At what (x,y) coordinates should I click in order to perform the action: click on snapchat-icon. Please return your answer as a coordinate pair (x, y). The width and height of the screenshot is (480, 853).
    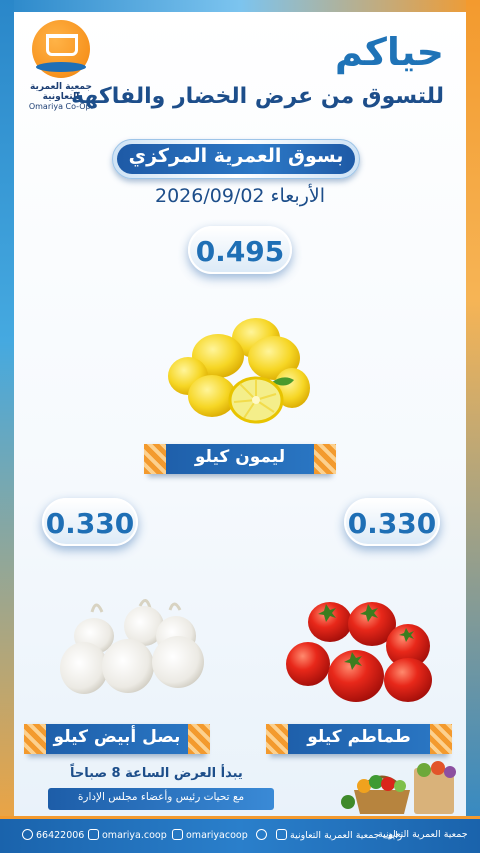
    Looking at the image, I should click on (261, 834).